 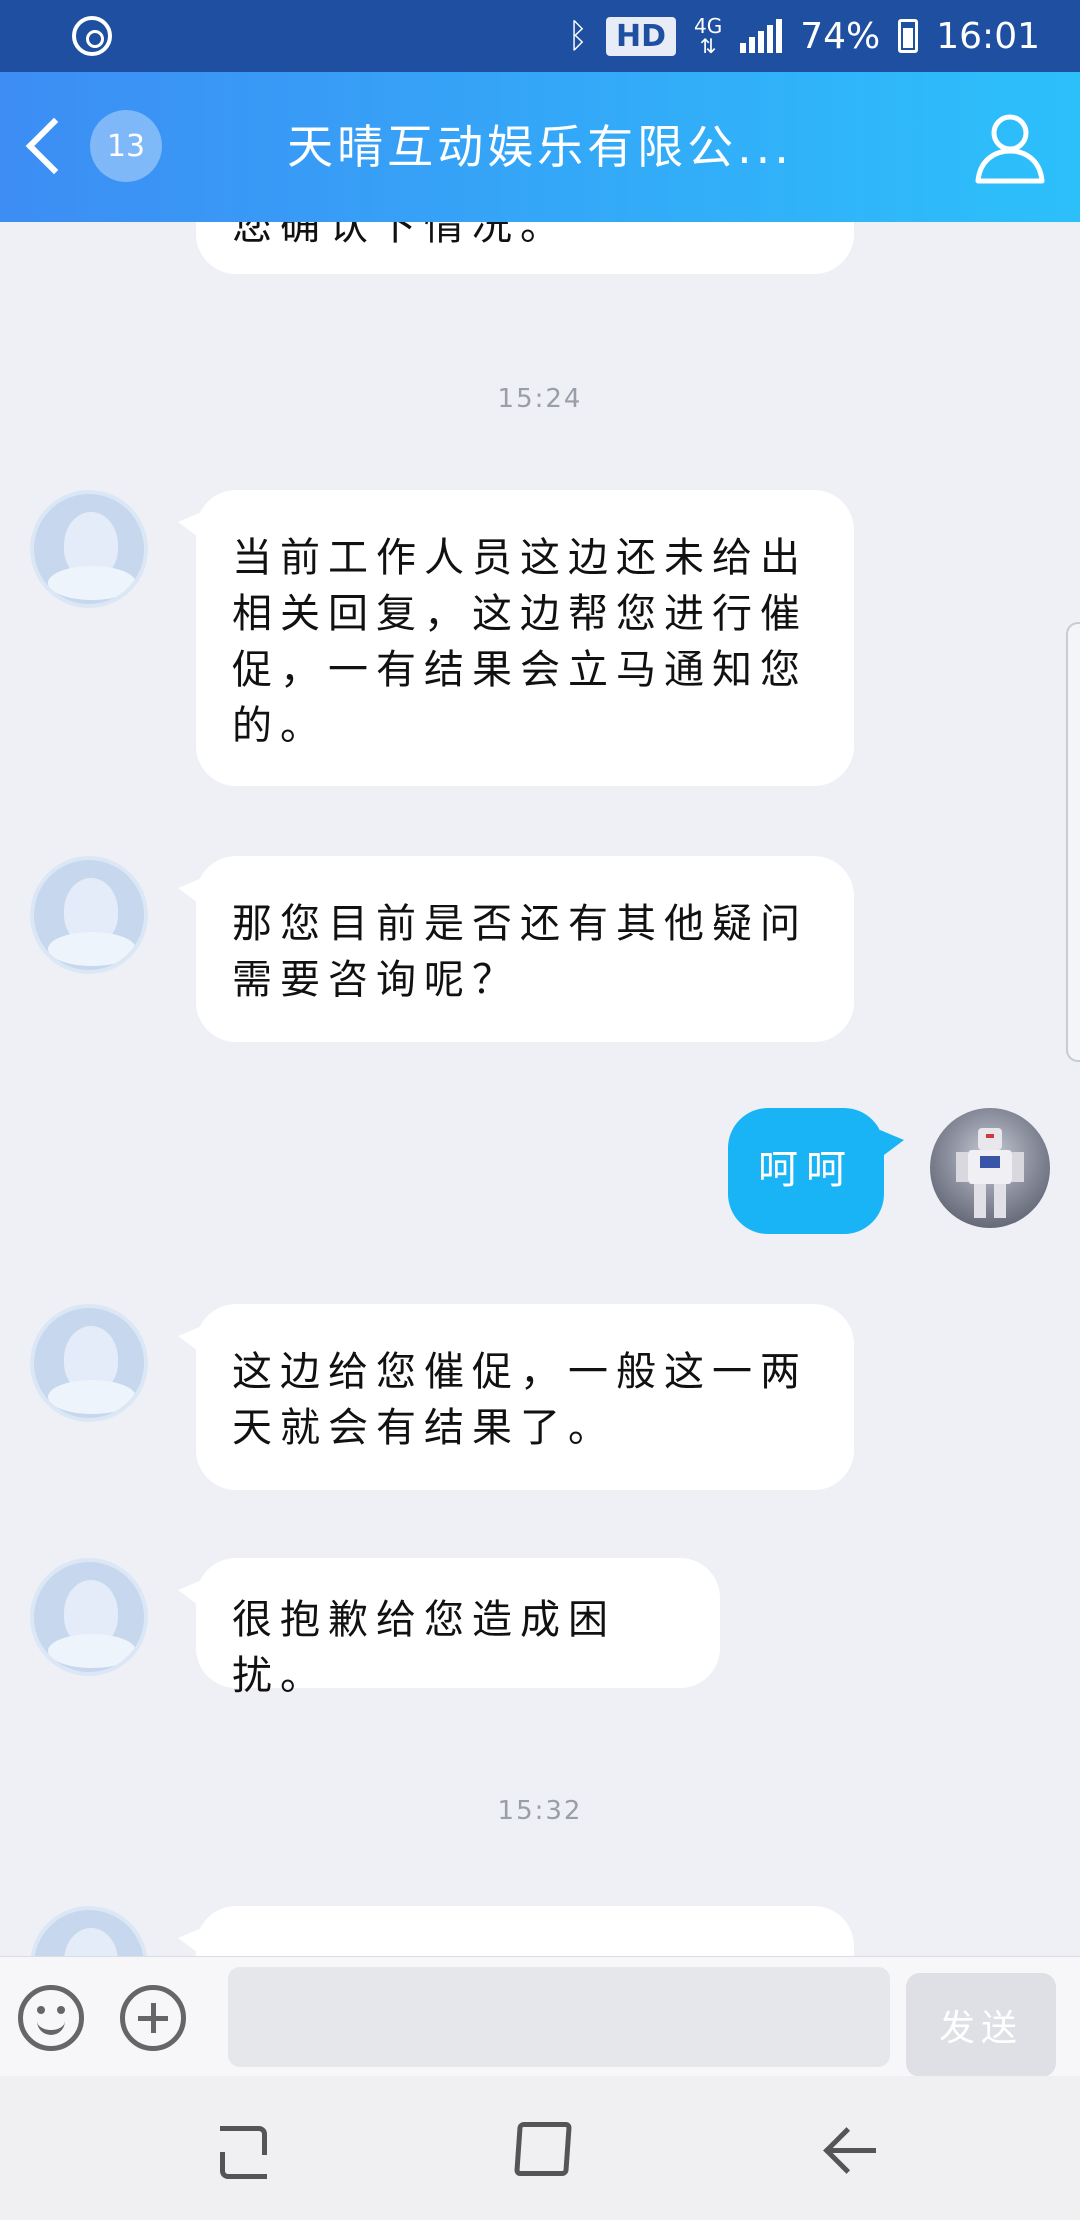 I want to click on status-right: ᛒ HD 4G ⇅ 74% 16:01, so click(x=804, y=36).